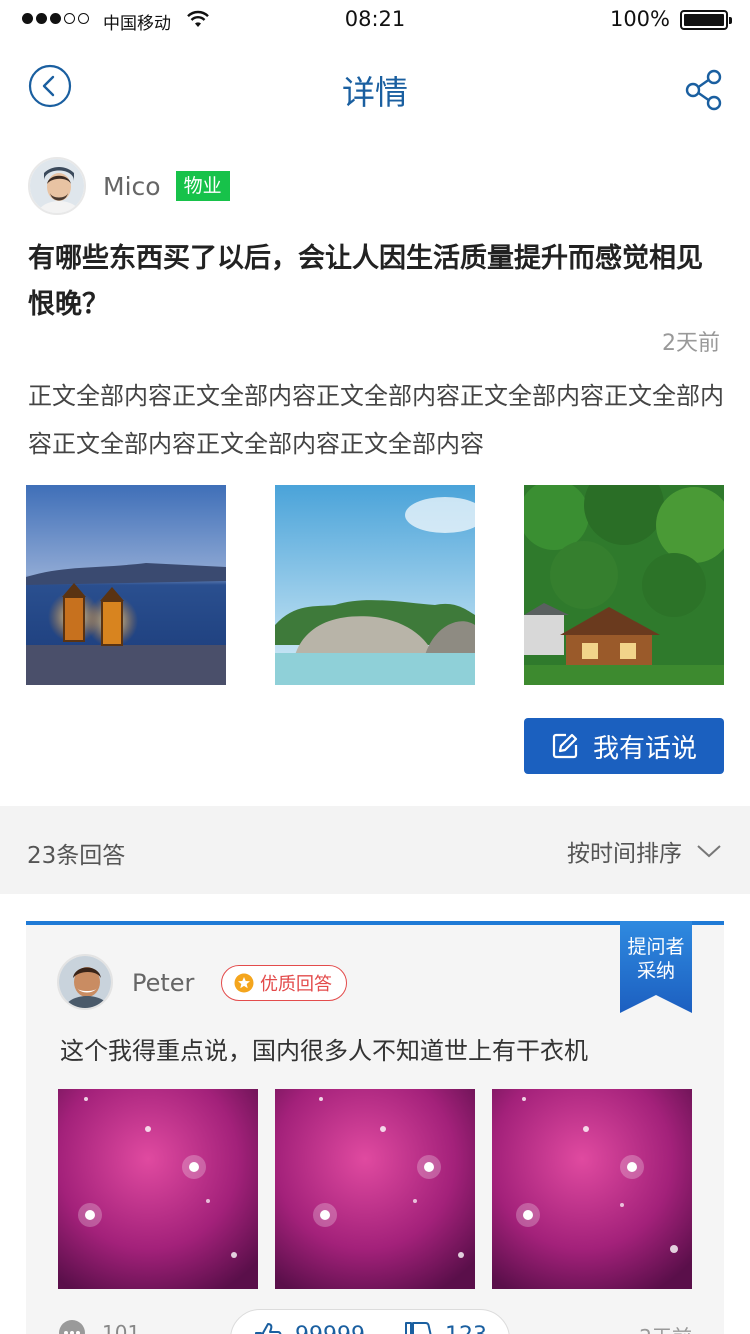 This screenshot has width=750, height=1334. What do you see at coordinates (466, 1328) in the screenshot?
I see `downvote-count: 123` at bounding box center [466, 1328].